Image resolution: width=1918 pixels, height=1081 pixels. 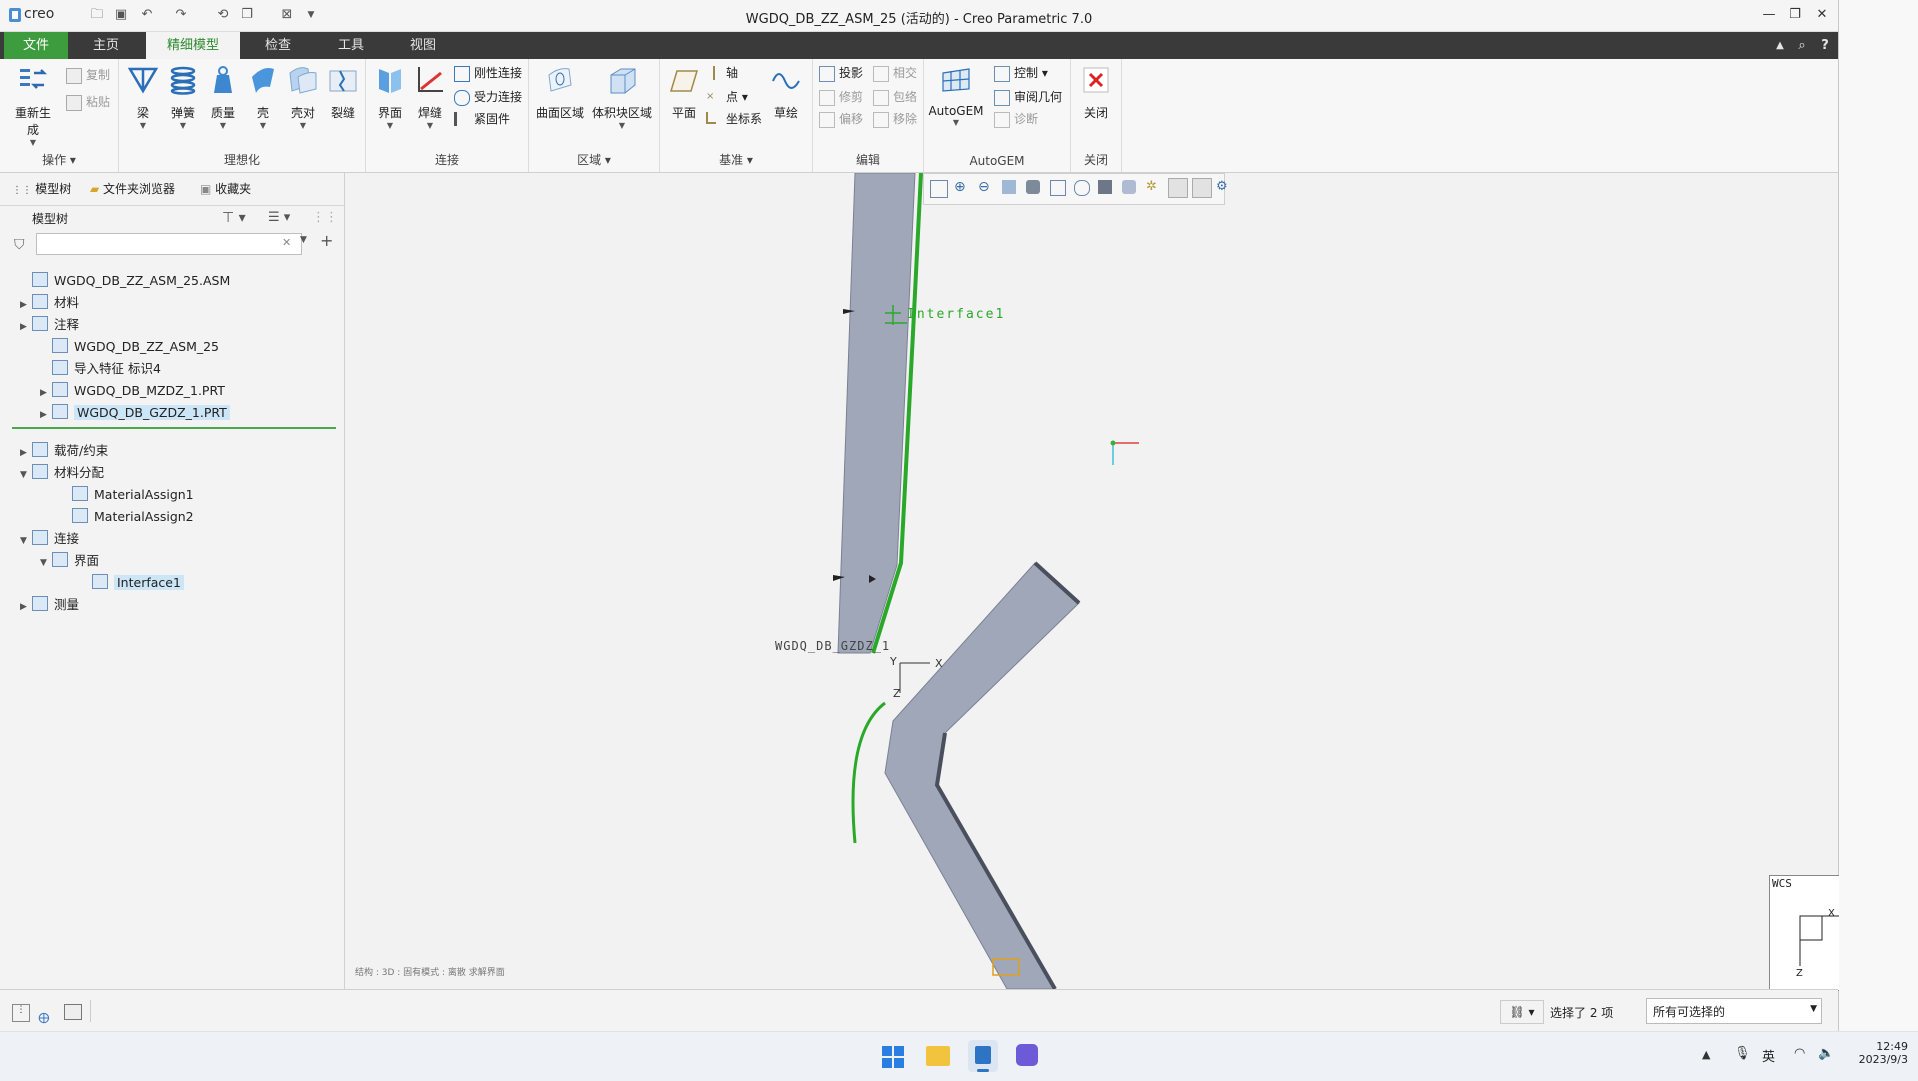 What do you see at coordinates (841, 119) in the screenshot?
I see `offset-button: 偏移` at bounding box center [841, 119].